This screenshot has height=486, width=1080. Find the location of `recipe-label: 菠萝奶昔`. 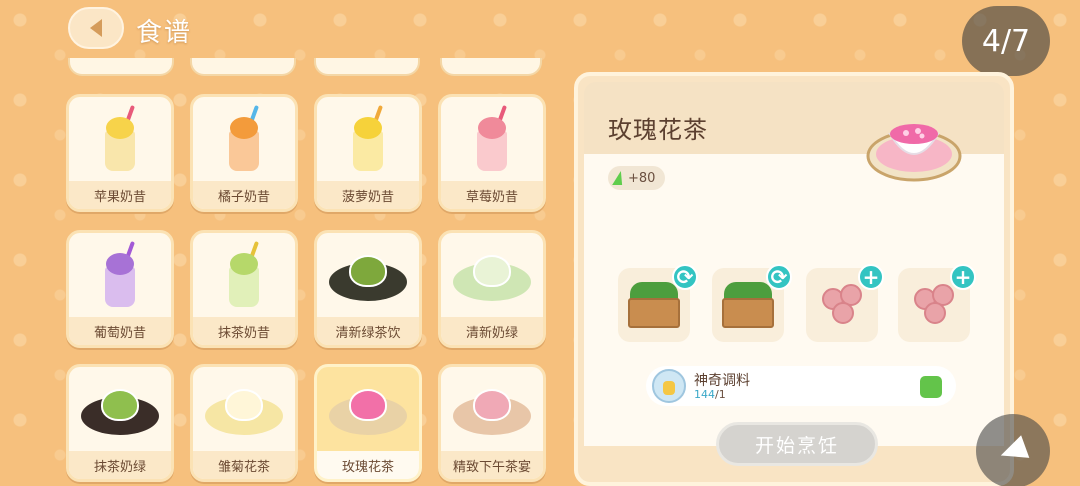

recipe-label: 菠萝奶昔 is located at coordinates (368, 195).